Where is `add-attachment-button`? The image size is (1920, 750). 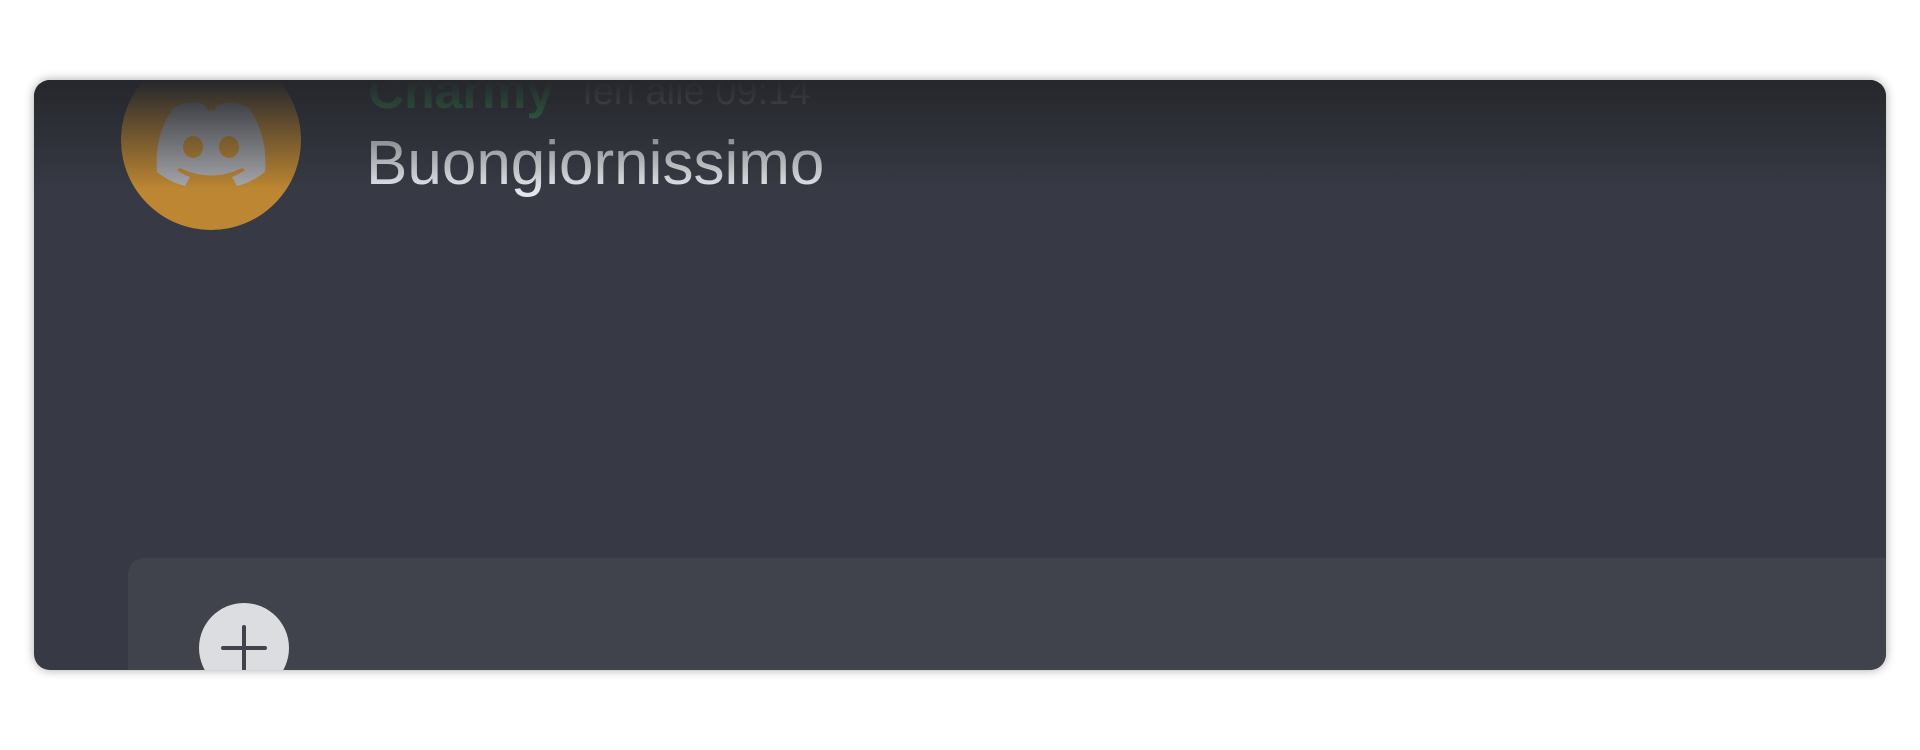
add-attachment-button is located at coordinates (244, 636).